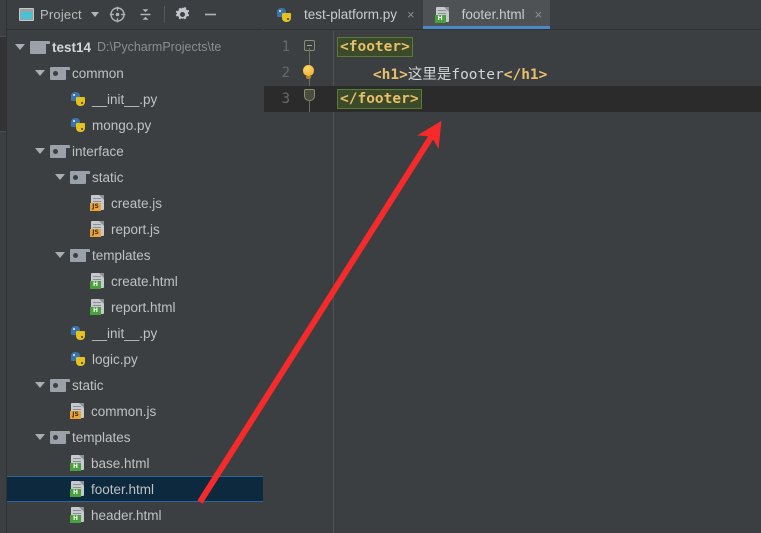 The width and height of the screenshot is (761, 533). I want to click on tab-label: footer.html, so click(493, 14).